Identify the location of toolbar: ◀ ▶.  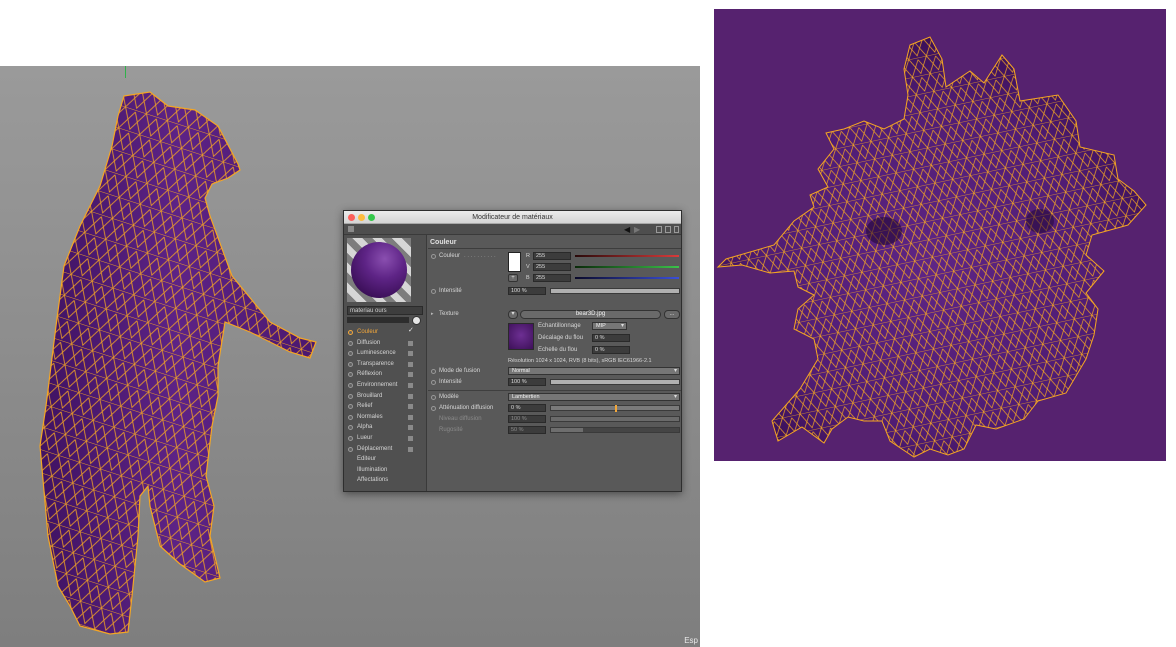
(512, 229).